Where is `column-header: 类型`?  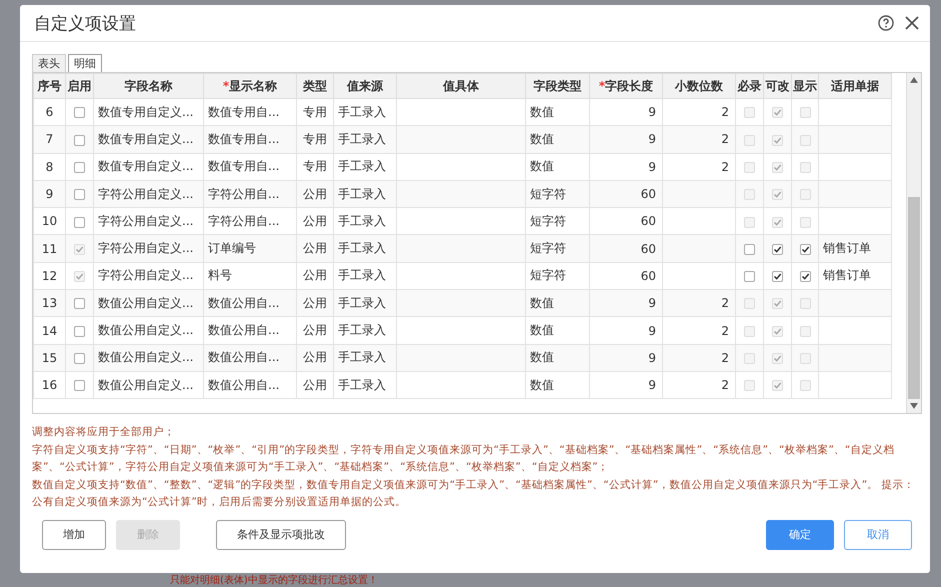
column-header: 类型 is located at coordinates (315, 86).